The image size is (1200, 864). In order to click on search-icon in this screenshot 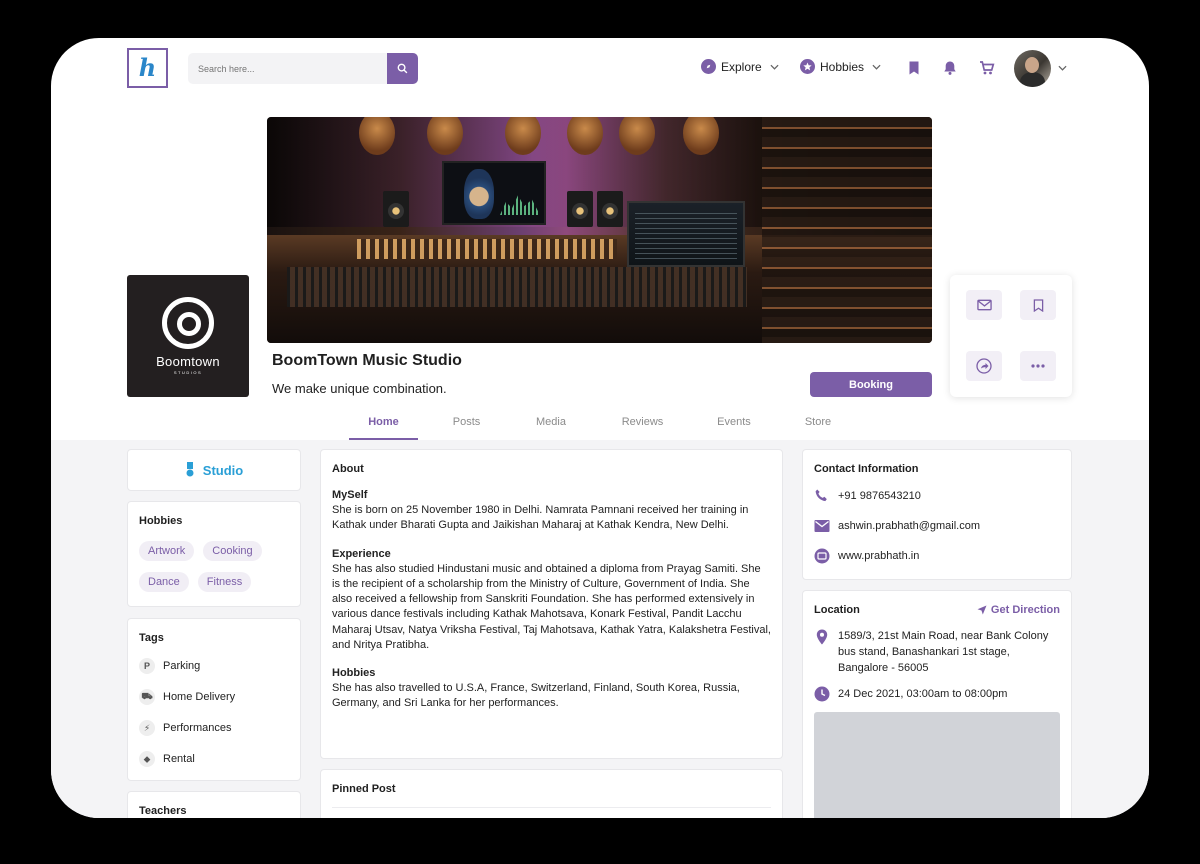, I will do `click(402, 68)`.